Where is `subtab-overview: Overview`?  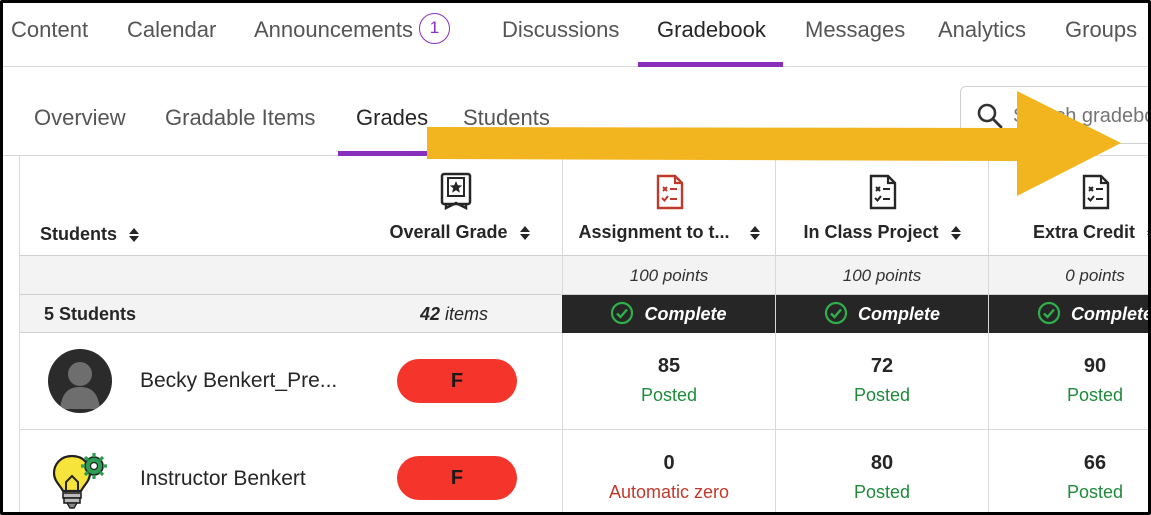 subtab-overview: Overview is located at coordinates (80, 112).